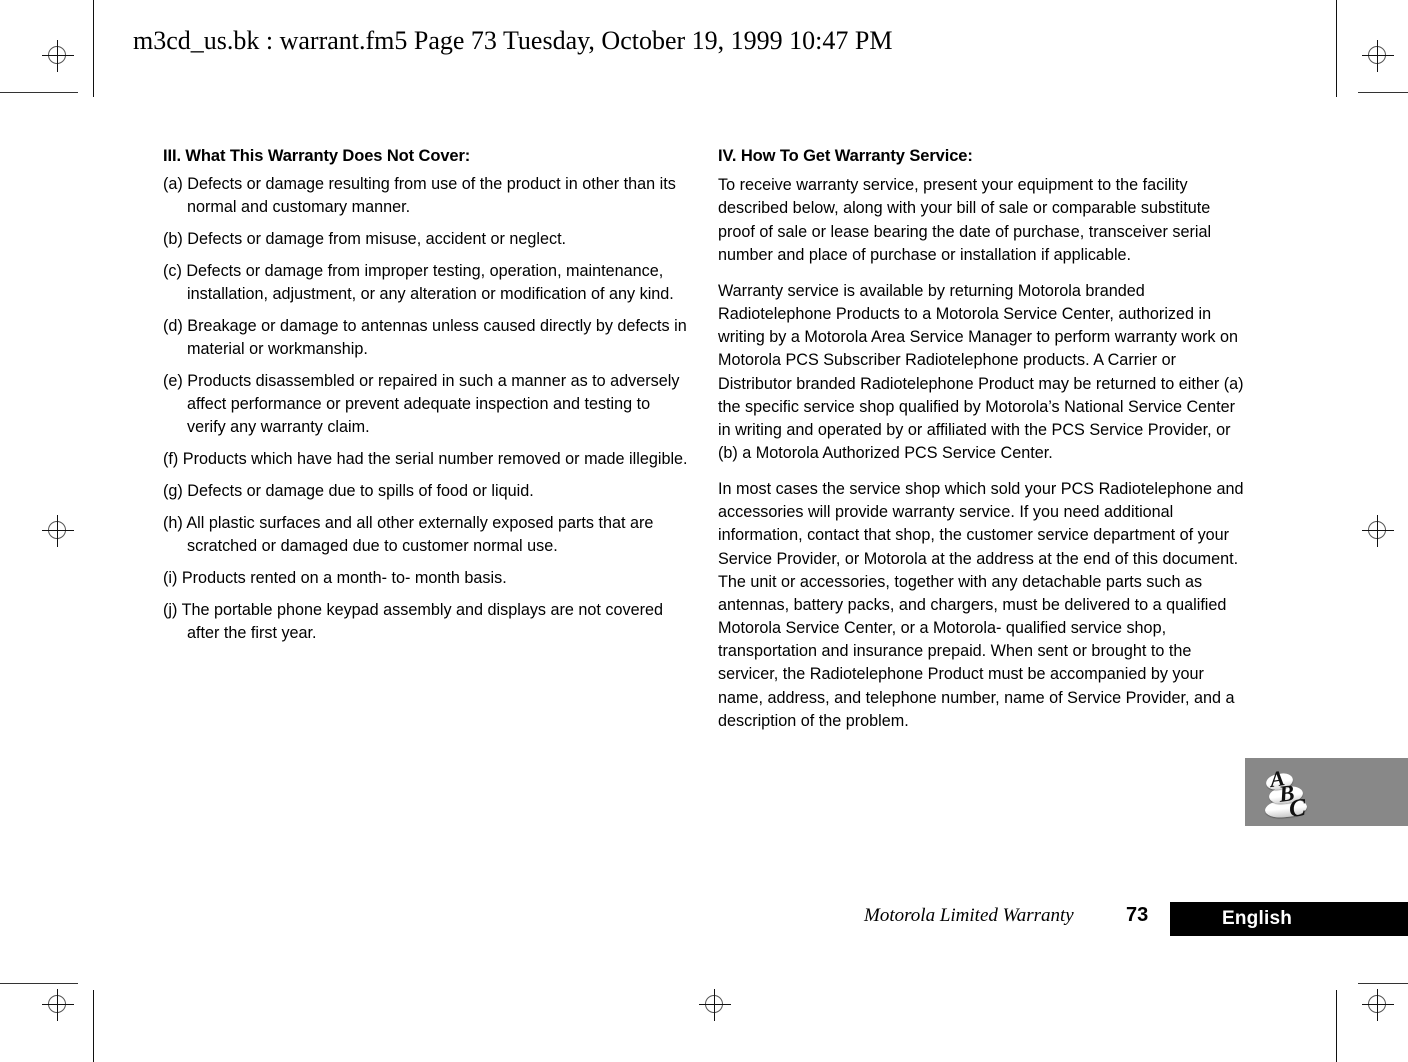 The image size is (1408, 1062). Describe the element at coordinates (1297, 808) in the screenshot. I see `logo-letter-c: C` at that location.